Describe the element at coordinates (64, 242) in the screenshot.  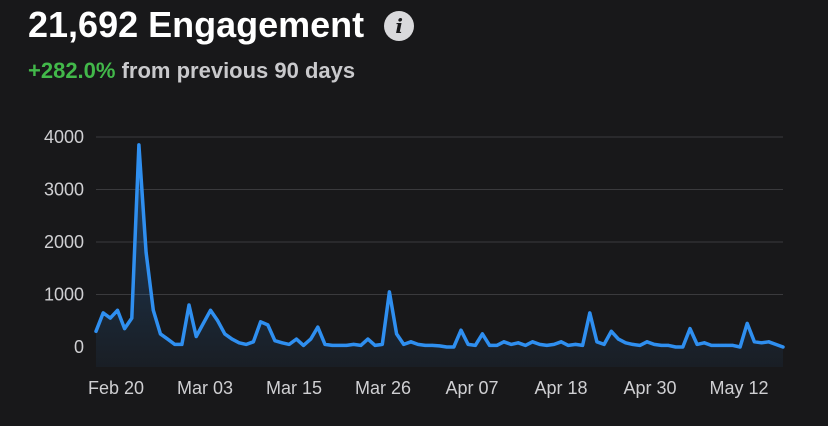
I see `y-tick-label: 2000` at that location.